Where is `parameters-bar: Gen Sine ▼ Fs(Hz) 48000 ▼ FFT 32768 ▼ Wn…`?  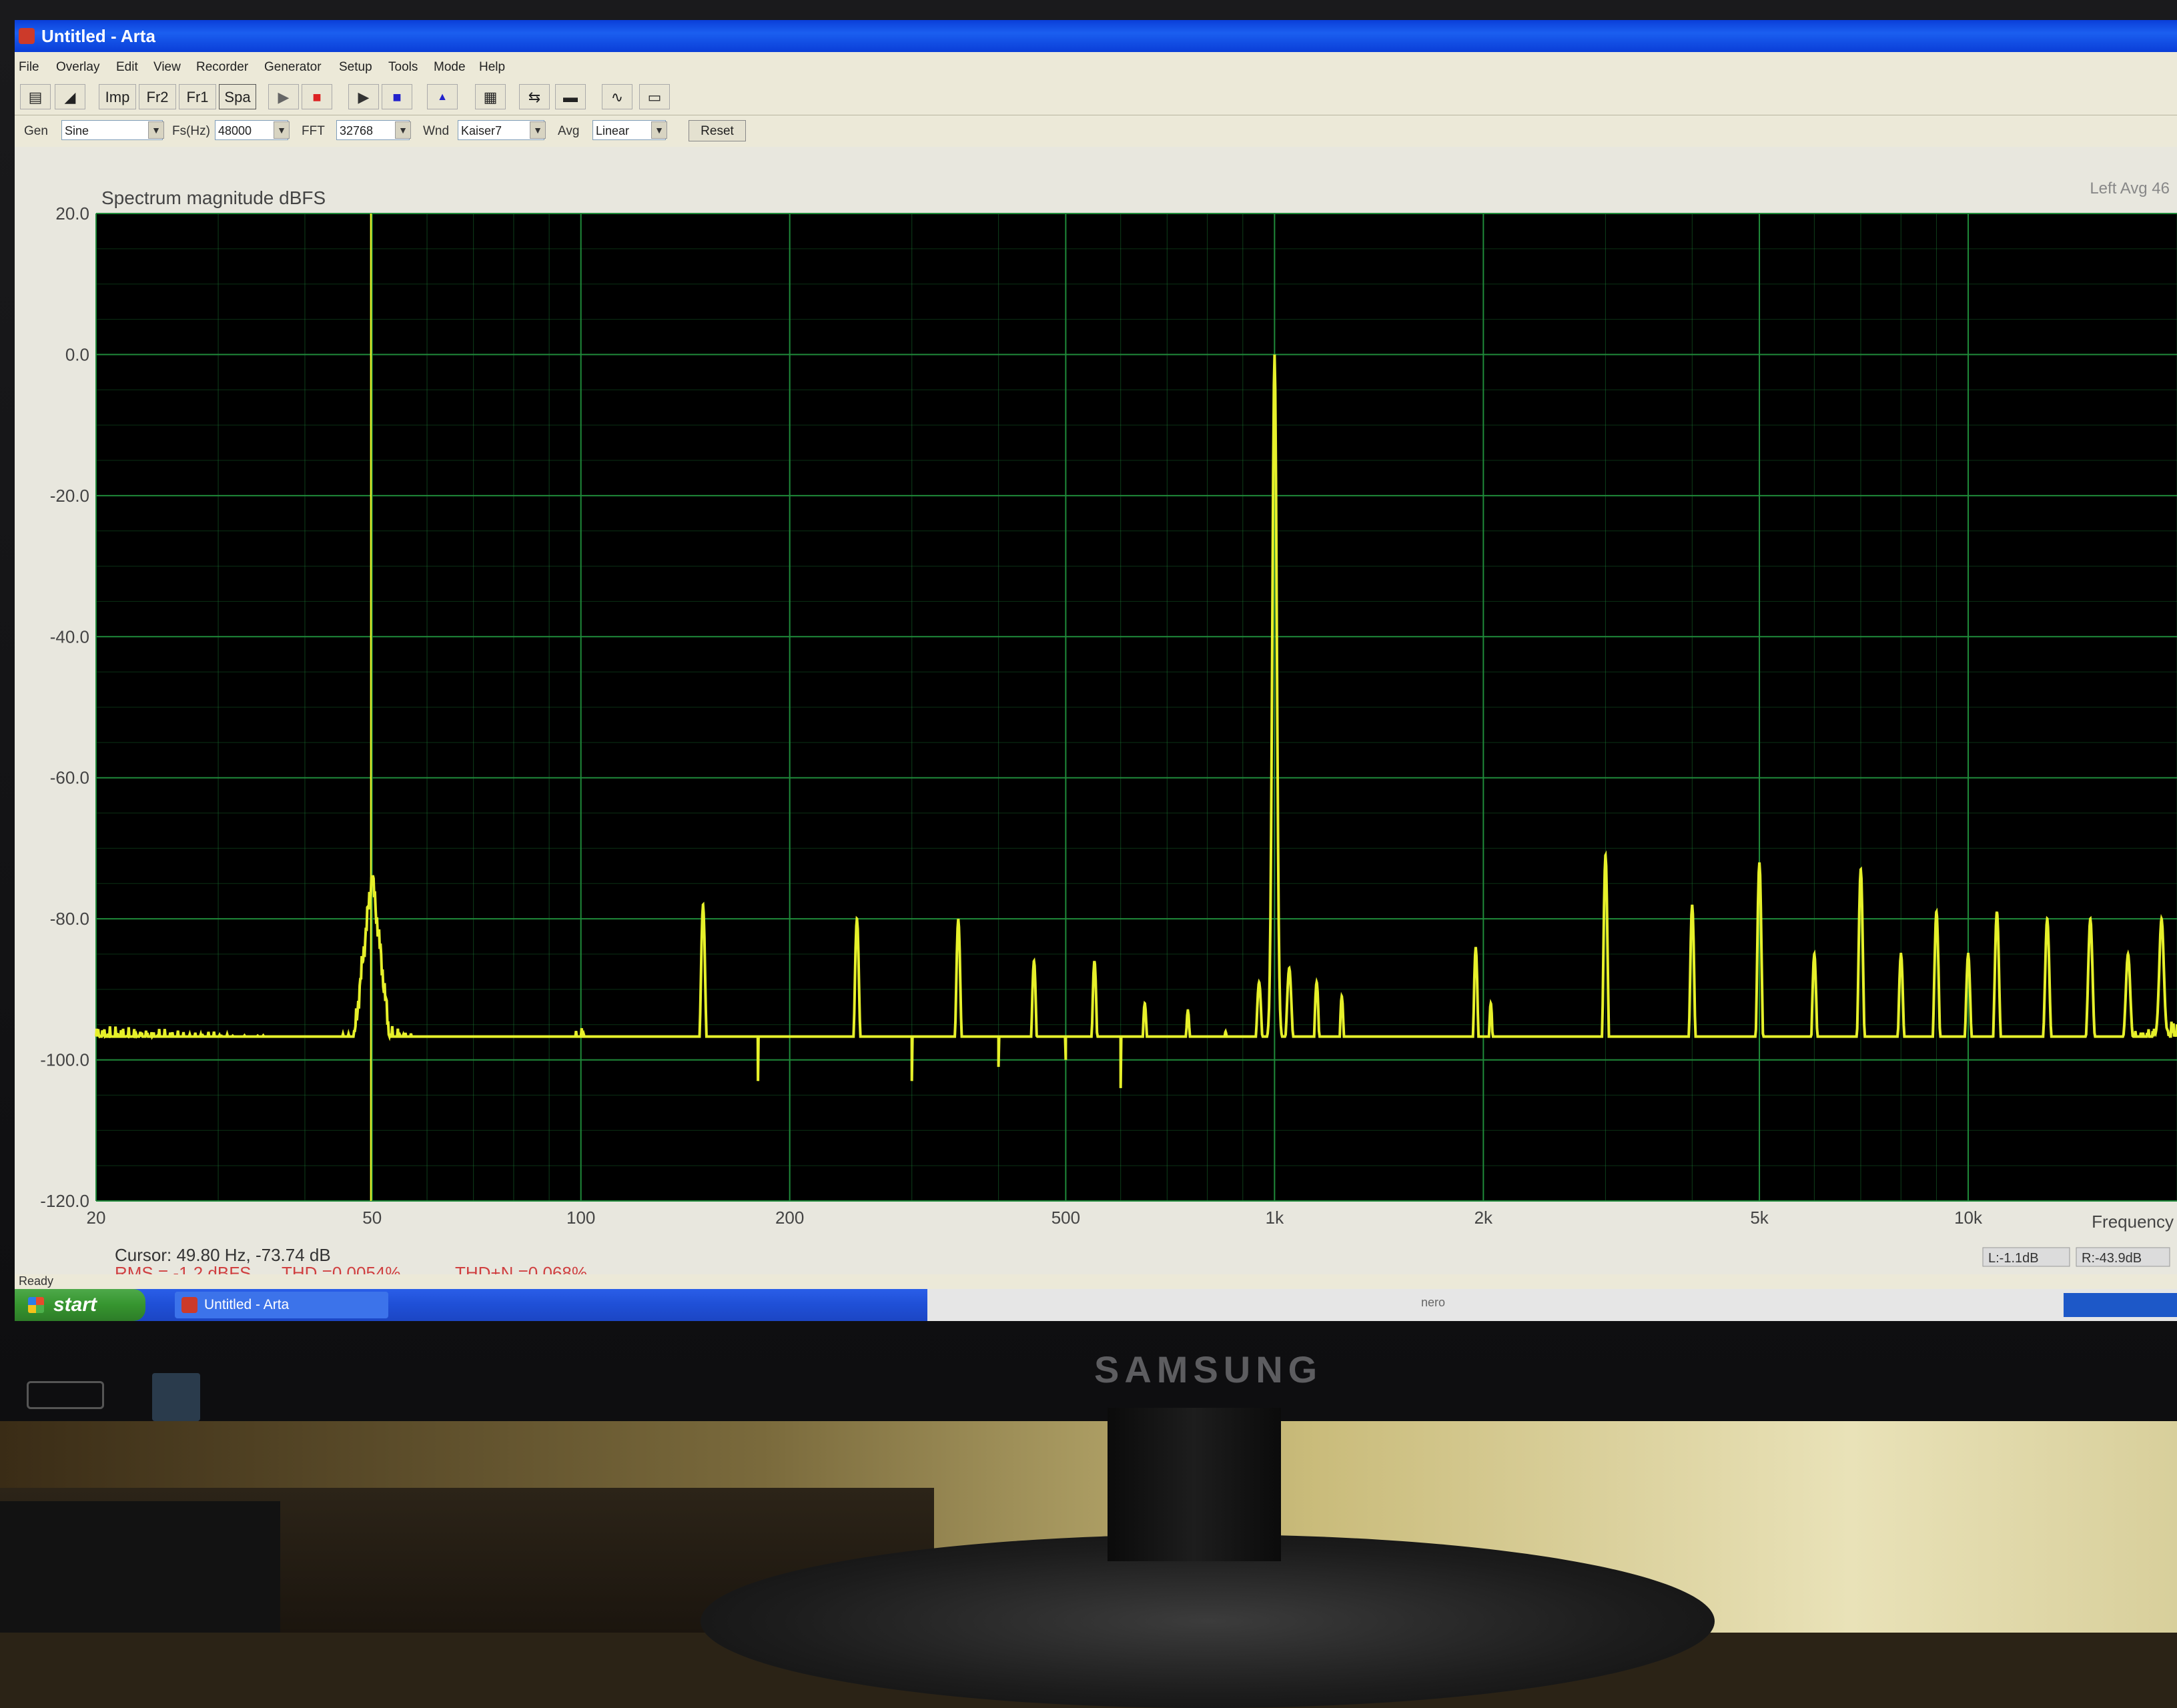 parameters-bar: Gen Sine ▼ Fs(Hz) 48000 ▼ FFT 32768 ▼ Wn… is located at coordinates (1096, 130).